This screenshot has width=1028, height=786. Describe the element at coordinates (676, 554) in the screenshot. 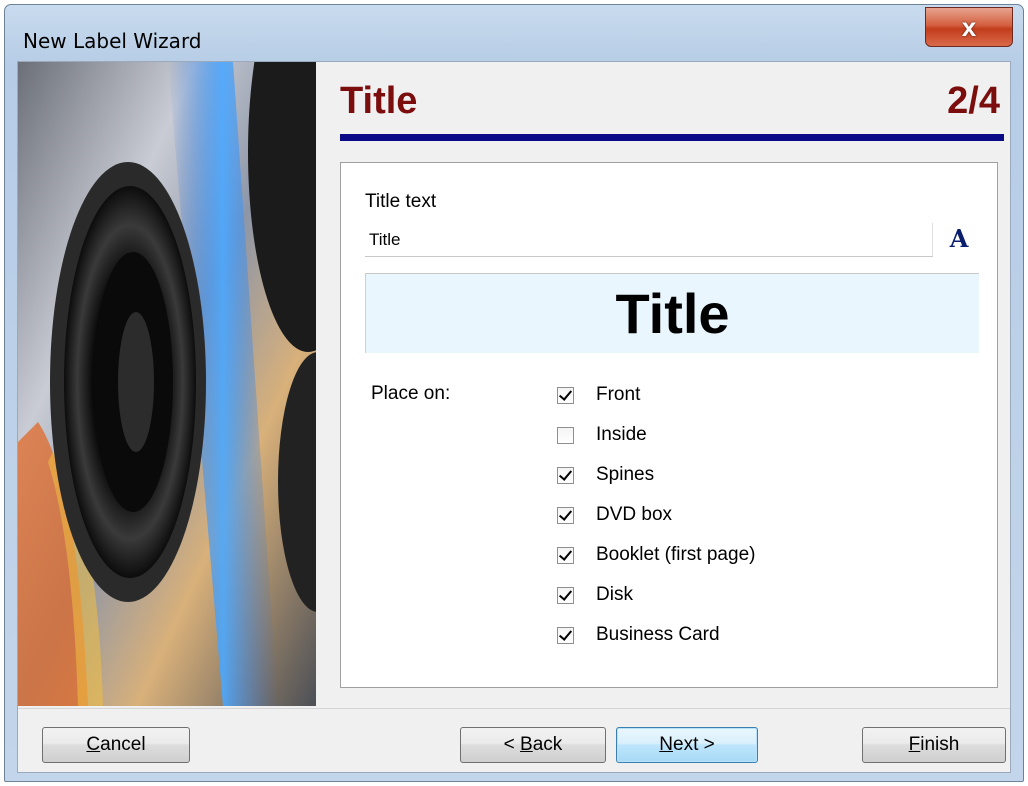

I see `booklet-label: Booklet (first page)` at that location.